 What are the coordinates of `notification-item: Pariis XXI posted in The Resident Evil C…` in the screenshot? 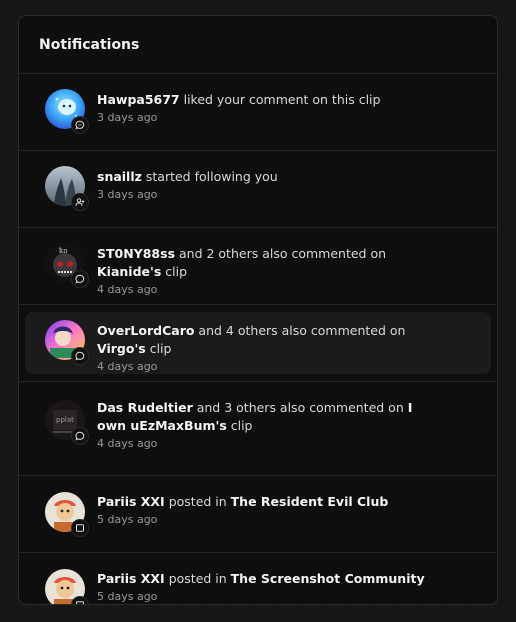 It's located at (258, 514).